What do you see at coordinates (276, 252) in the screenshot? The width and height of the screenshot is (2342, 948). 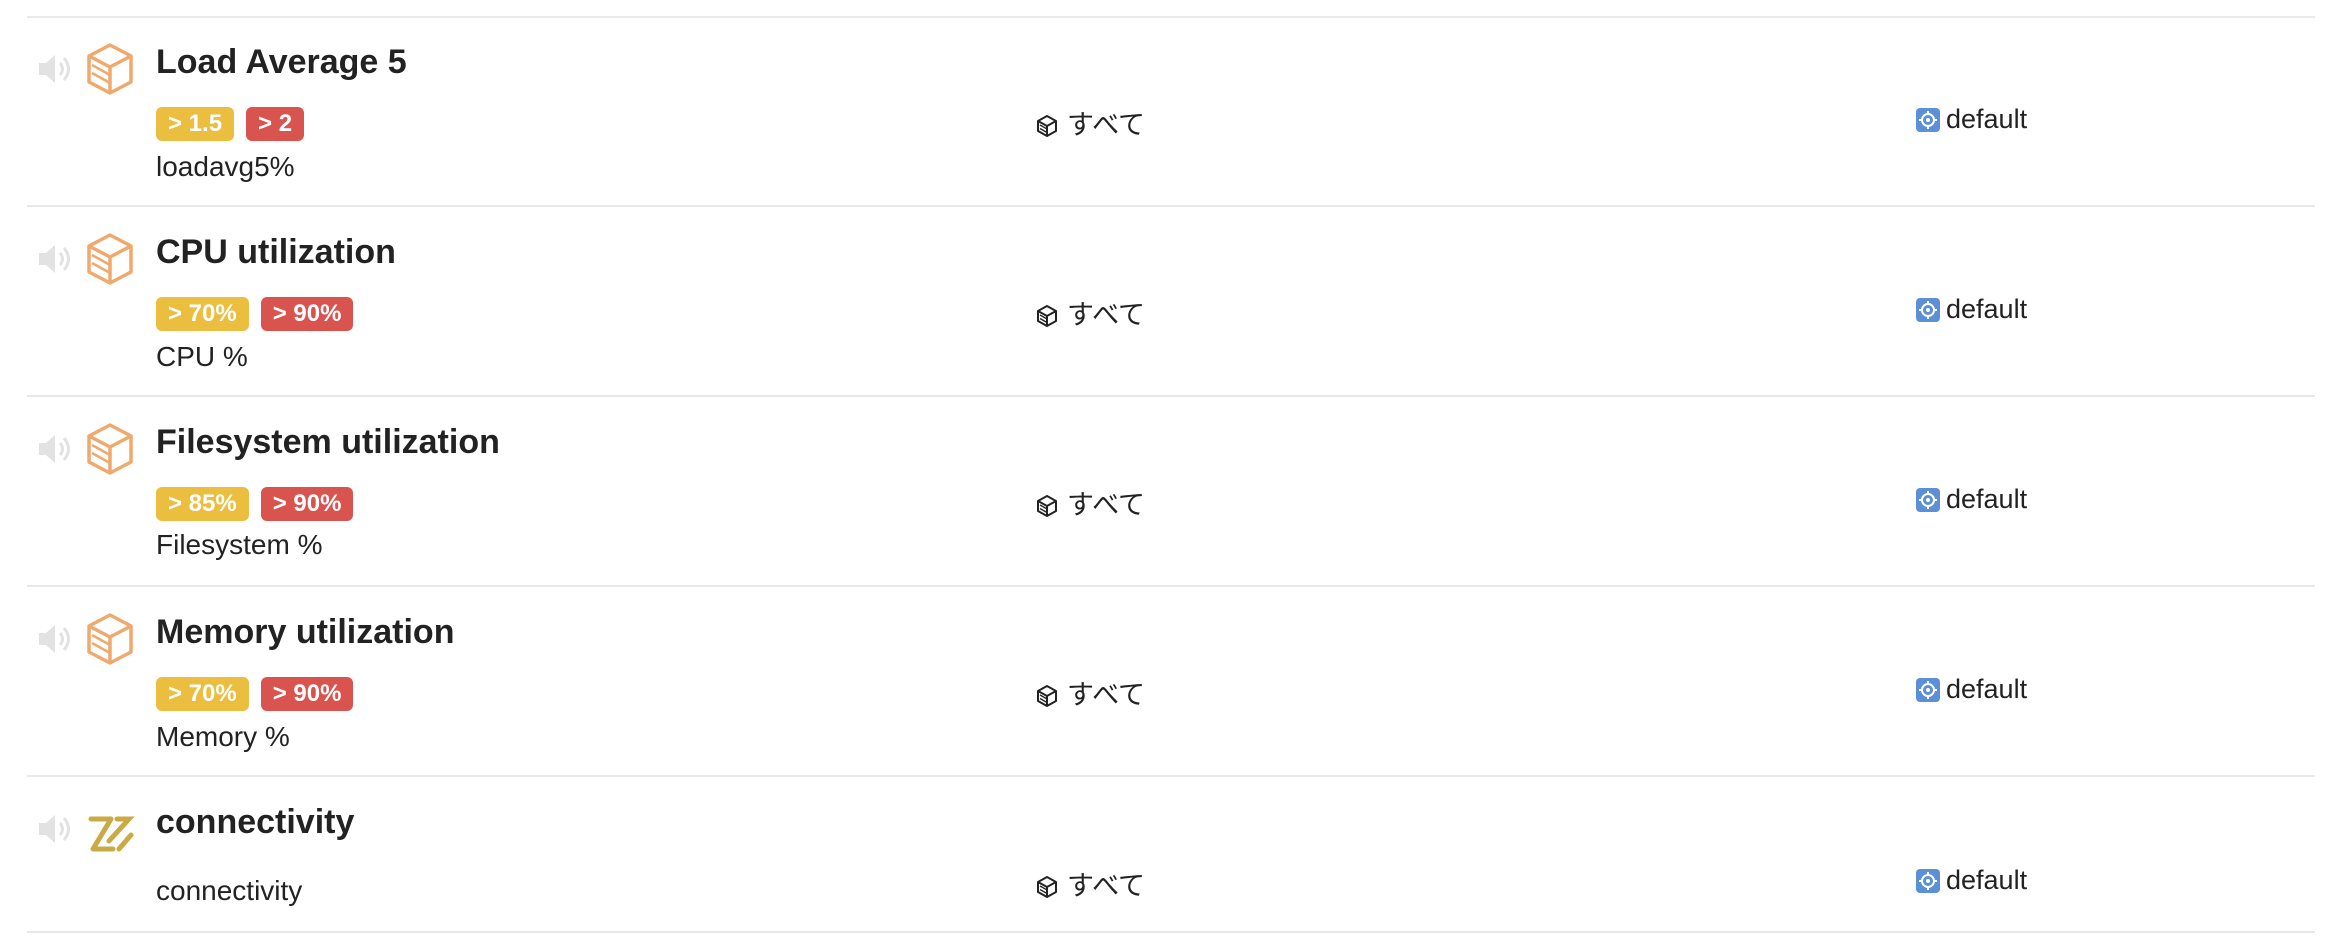 I see `monitor-name: CPU utilization` at bounding box center [276, 252].